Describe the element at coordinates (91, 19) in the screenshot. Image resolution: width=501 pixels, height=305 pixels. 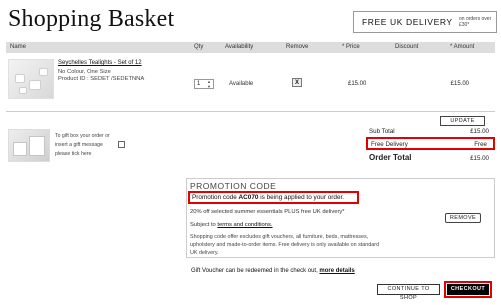
I see `page-title: Shopping Basket` at that location.